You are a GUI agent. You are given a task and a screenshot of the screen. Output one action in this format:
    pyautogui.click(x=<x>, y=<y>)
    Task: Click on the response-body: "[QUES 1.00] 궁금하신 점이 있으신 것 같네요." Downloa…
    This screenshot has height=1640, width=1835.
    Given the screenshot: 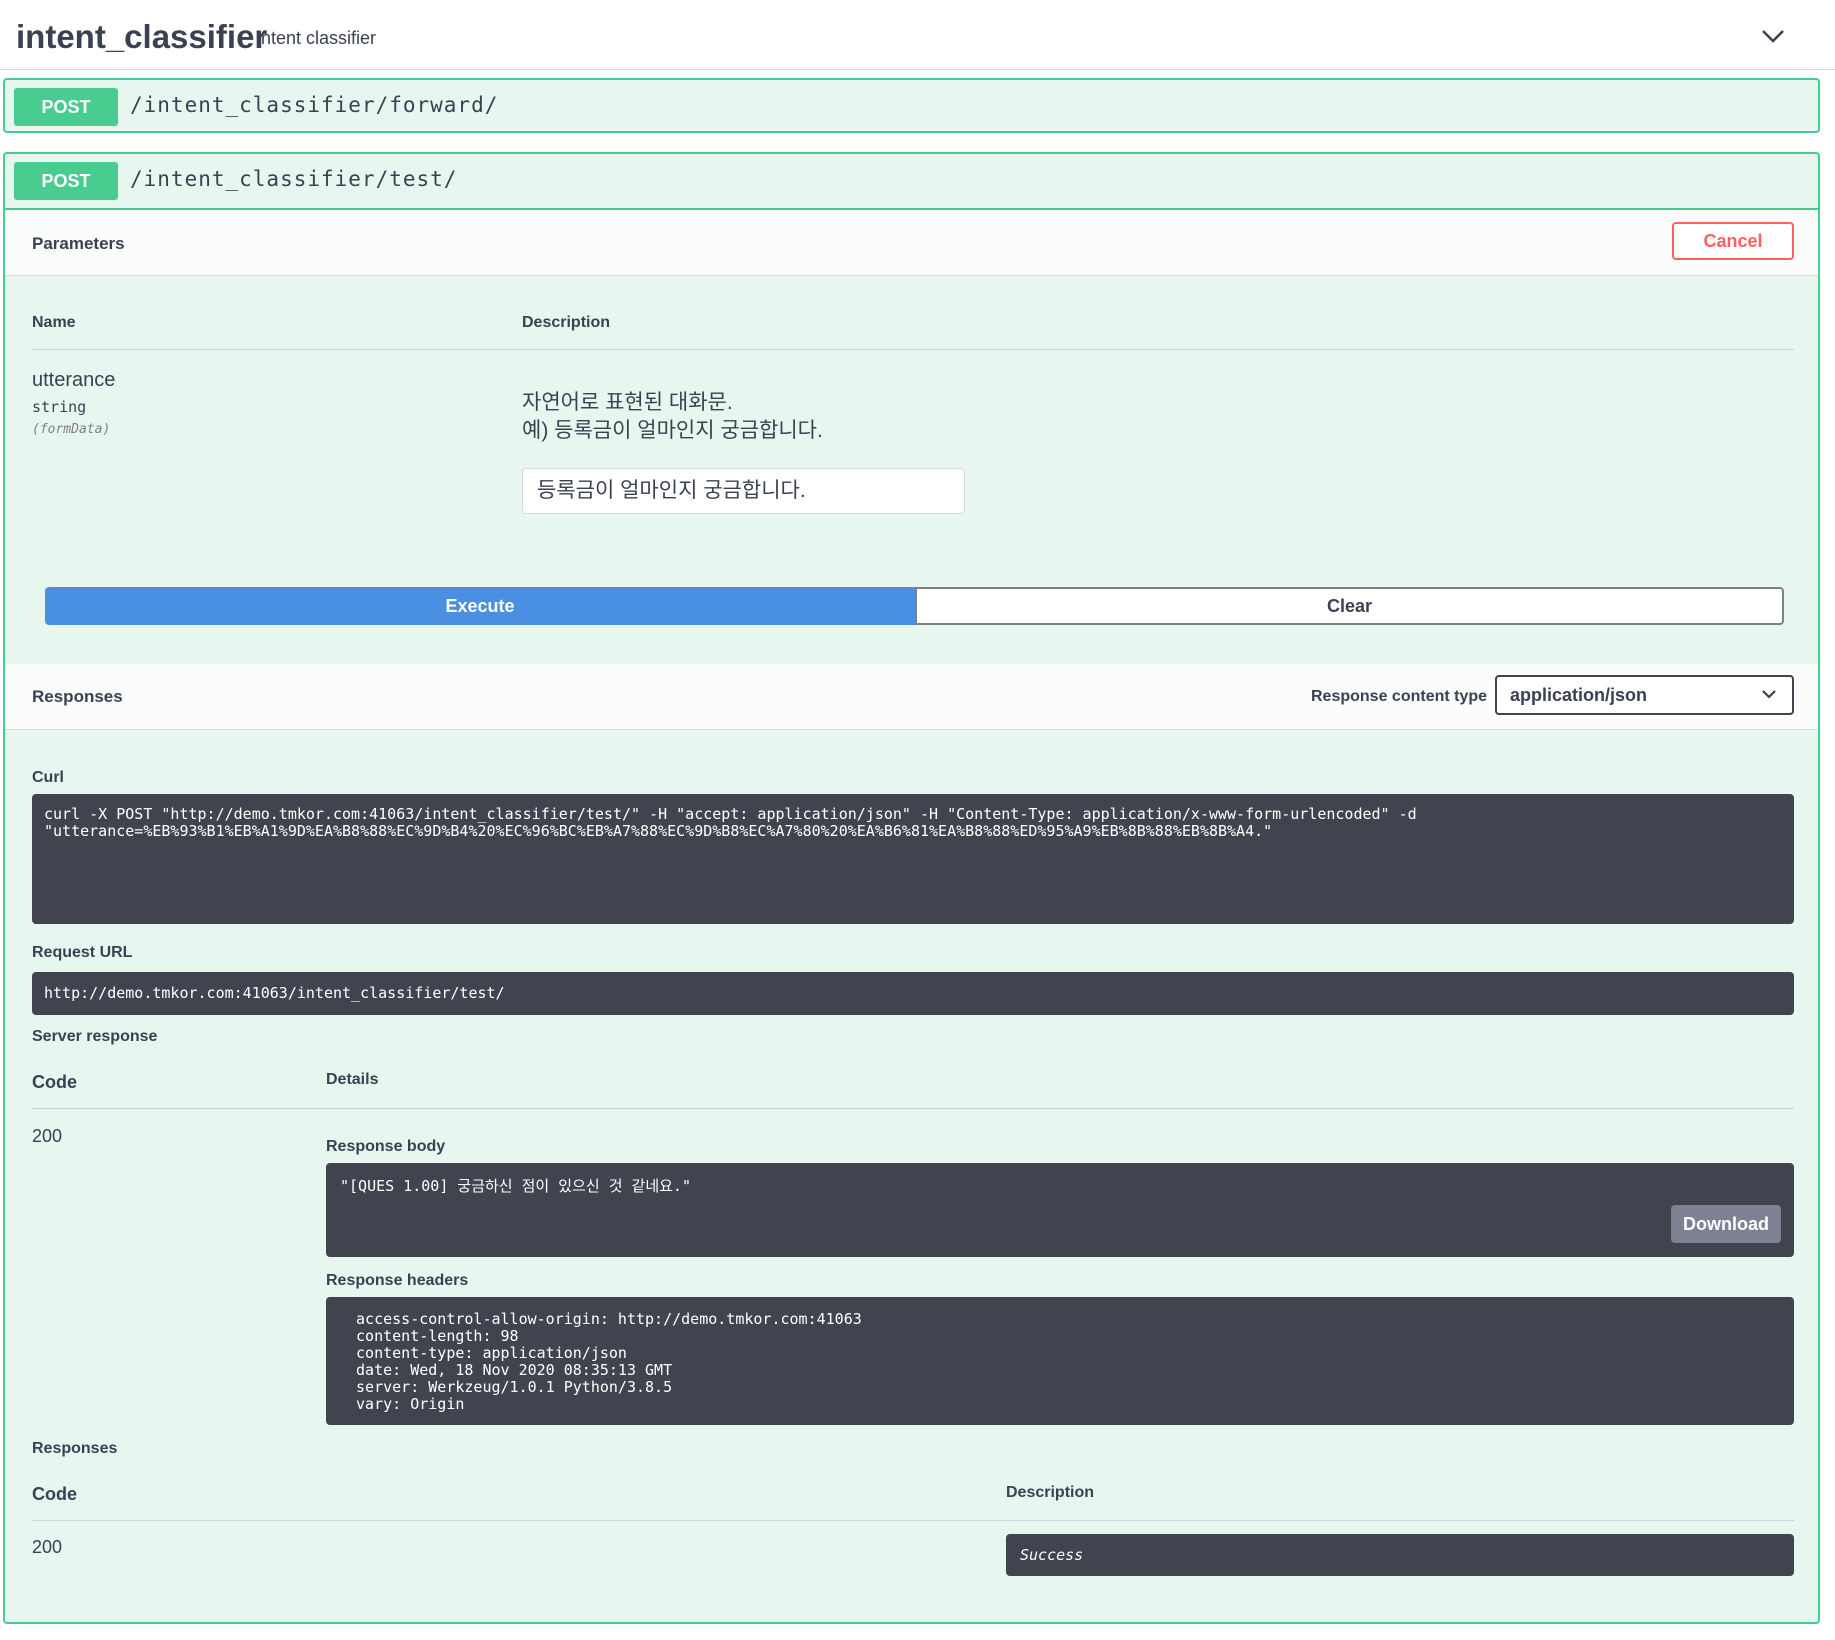 What is the action you would take?
    pyautogui.click(x=1060, y=1210)
    